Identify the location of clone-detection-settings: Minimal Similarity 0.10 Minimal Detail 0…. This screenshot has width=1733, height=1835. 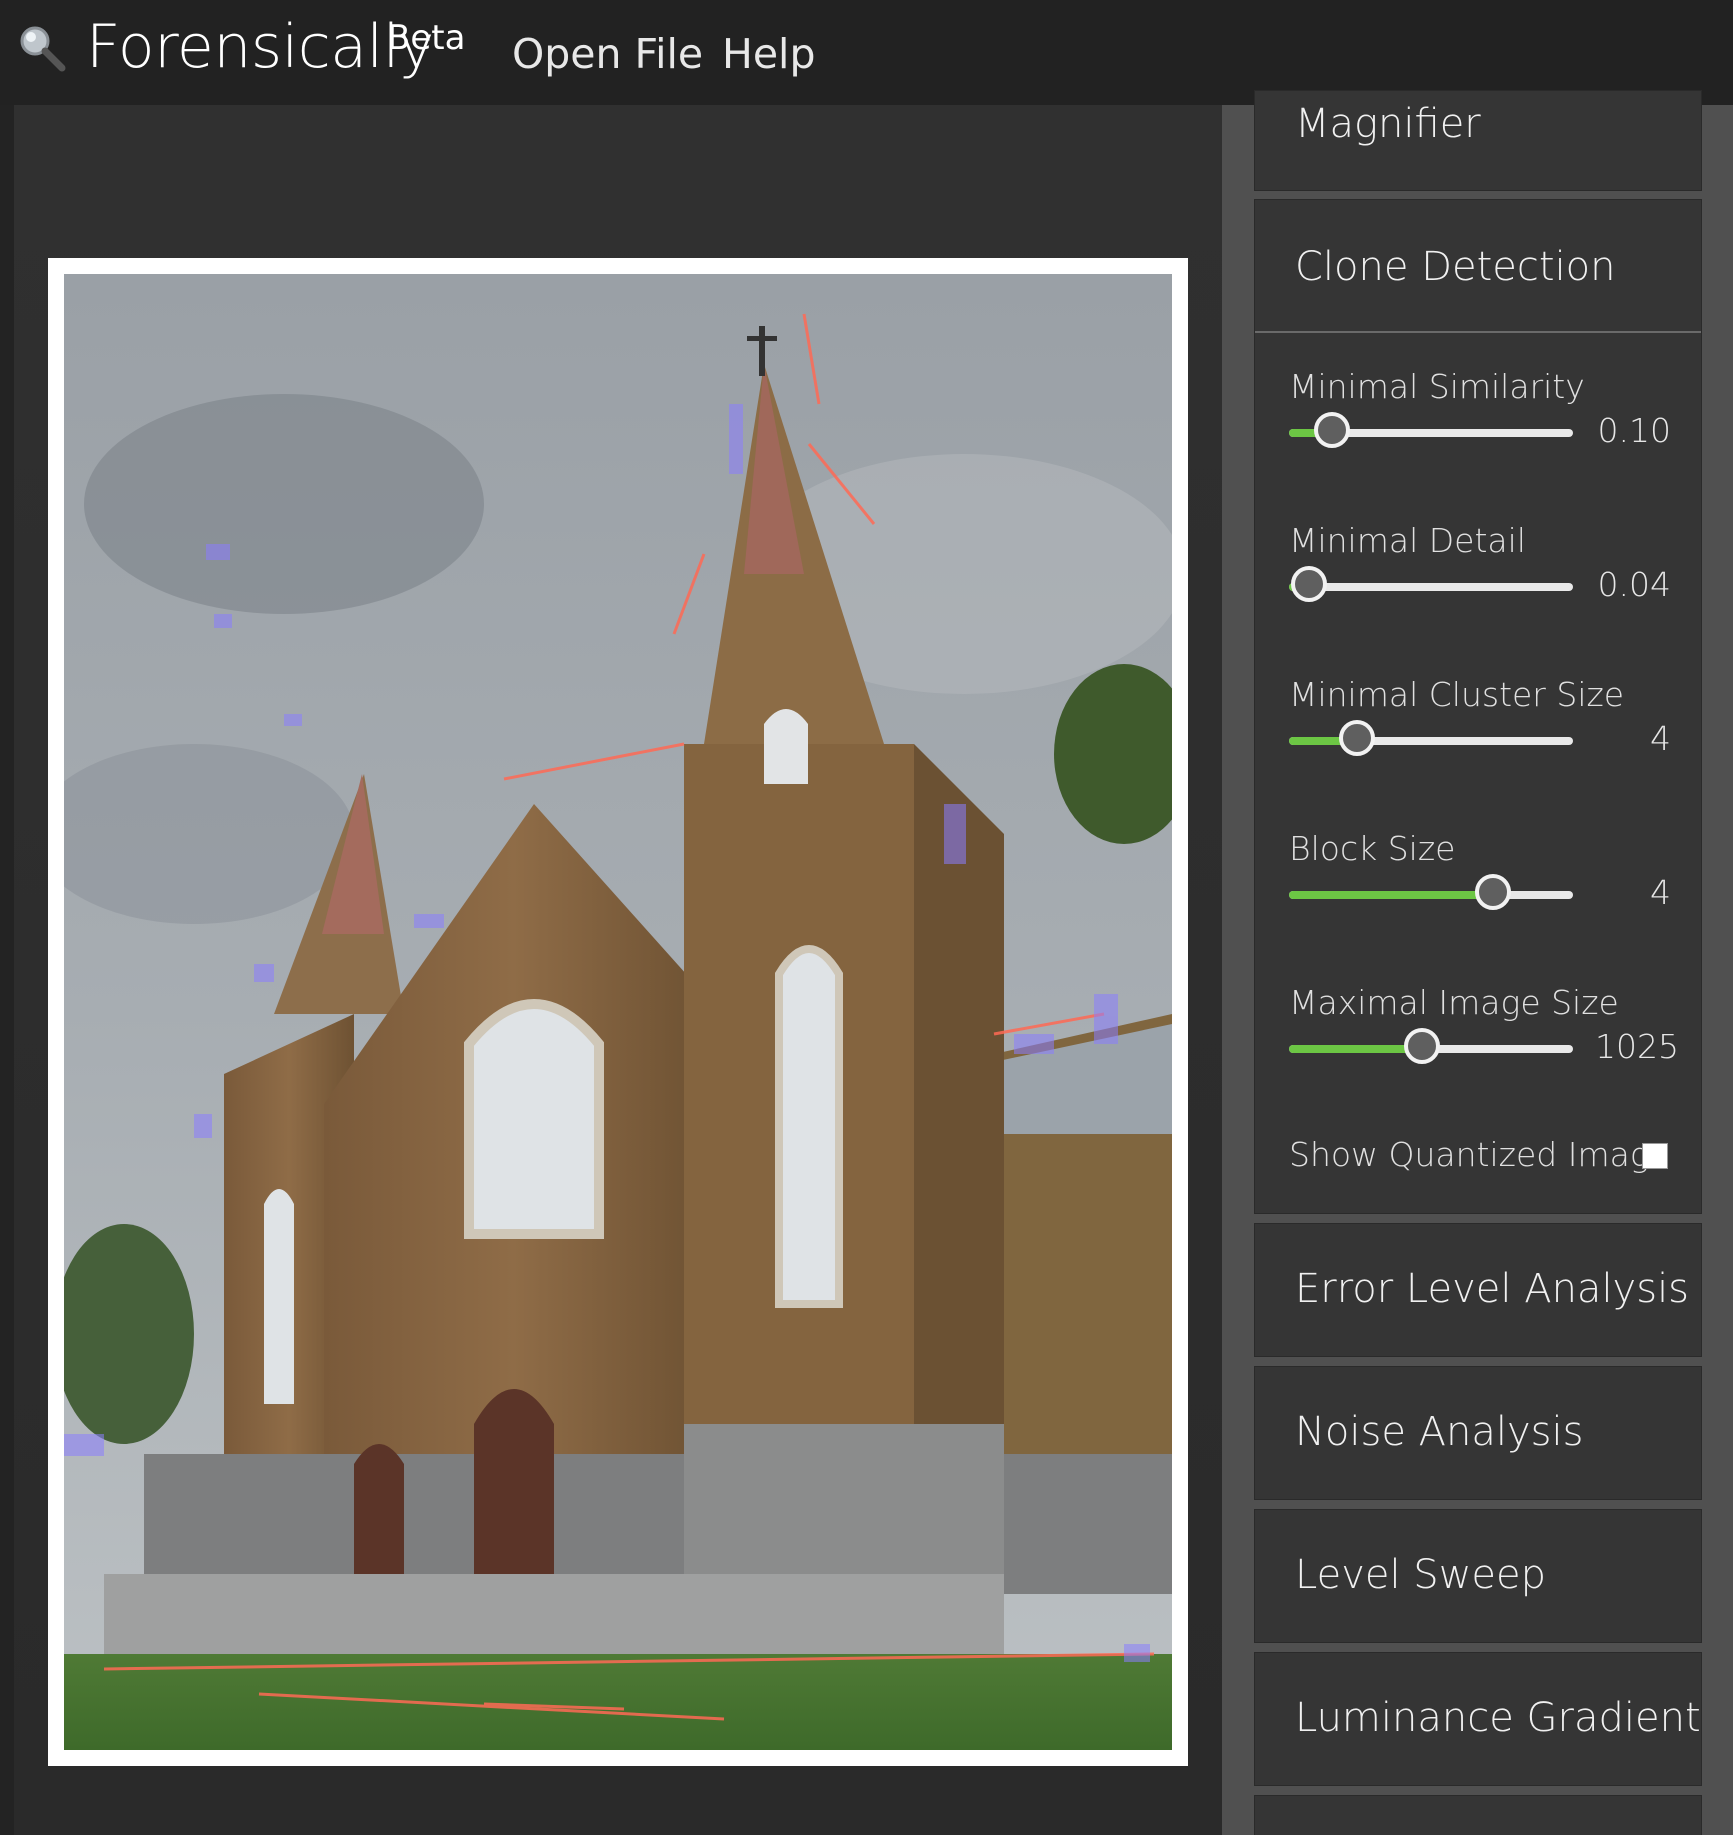
(1478, 772).